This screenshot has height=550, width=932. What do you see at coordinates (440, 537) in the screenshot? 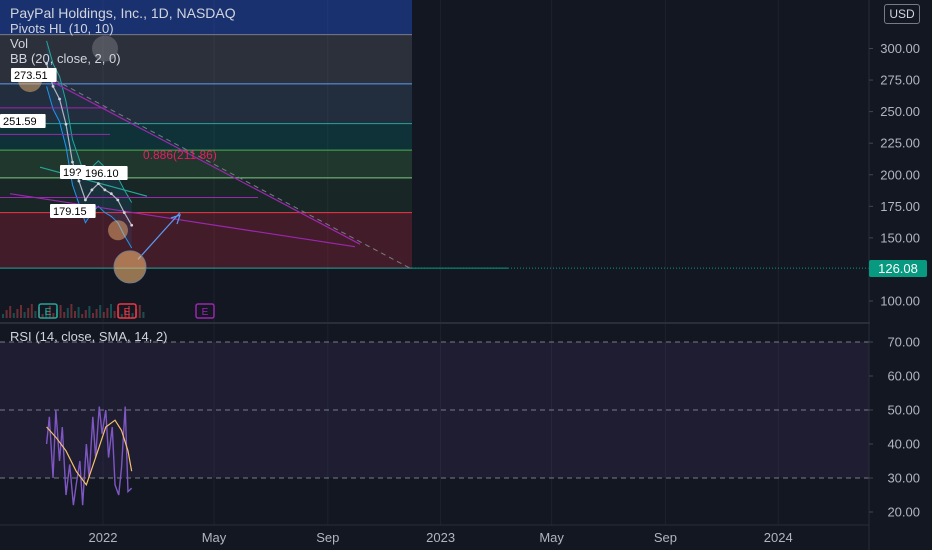
I see `time-tick-label: 2023` at bounding box center [440, 537].